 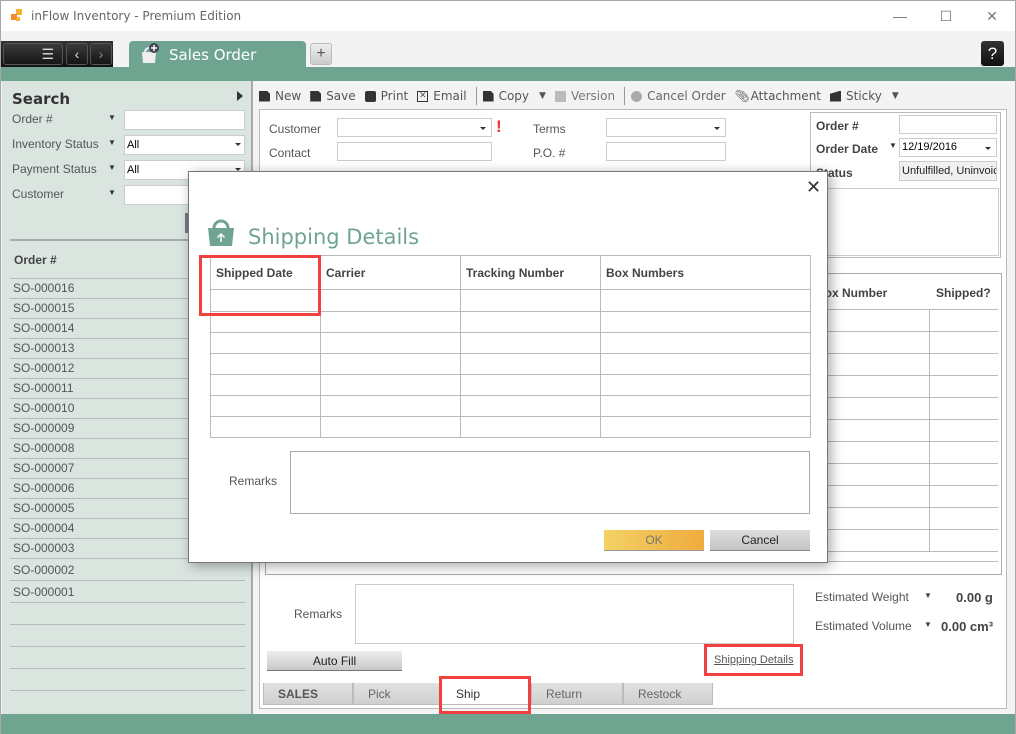 I want to click on order-number-input, so click(x=948, y=124).